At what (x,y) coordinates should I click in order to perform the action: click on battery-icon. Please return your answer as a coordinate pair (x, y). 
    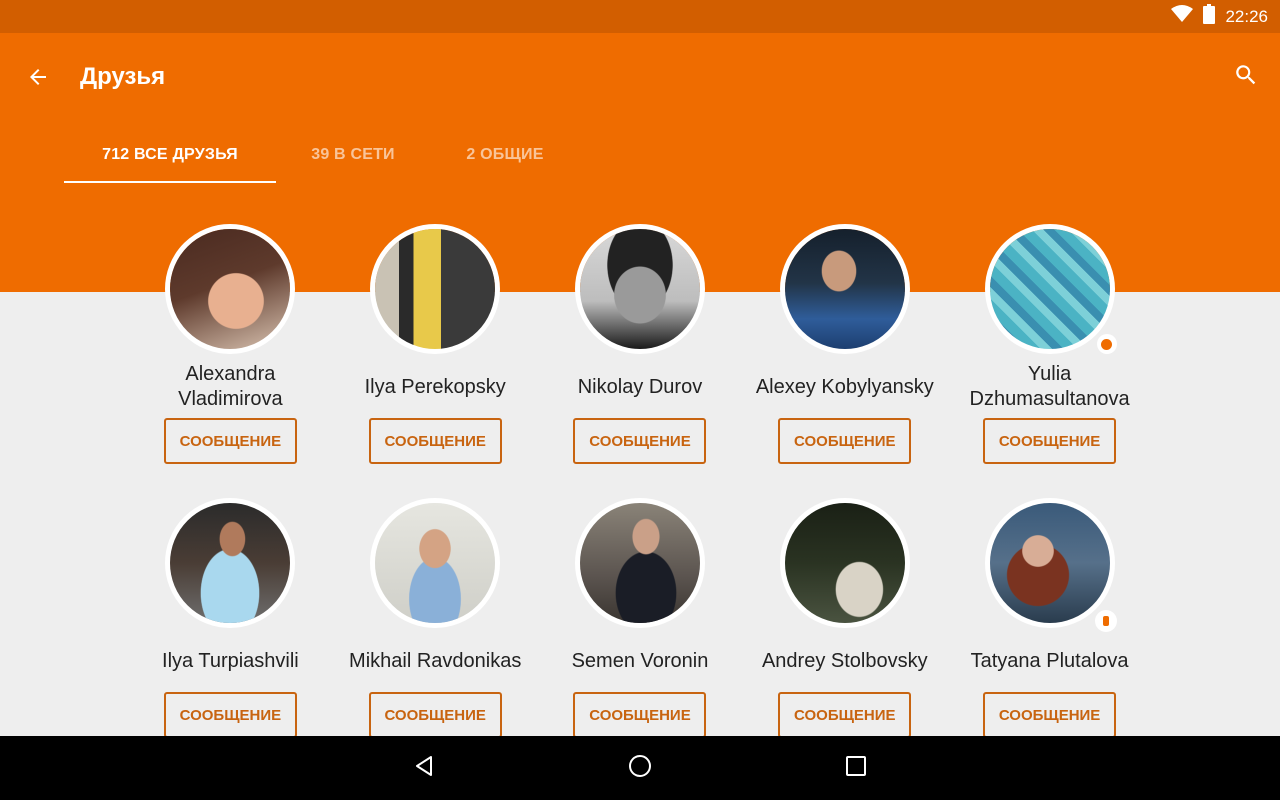
    Looking at the image, I should click on (1209, 16).